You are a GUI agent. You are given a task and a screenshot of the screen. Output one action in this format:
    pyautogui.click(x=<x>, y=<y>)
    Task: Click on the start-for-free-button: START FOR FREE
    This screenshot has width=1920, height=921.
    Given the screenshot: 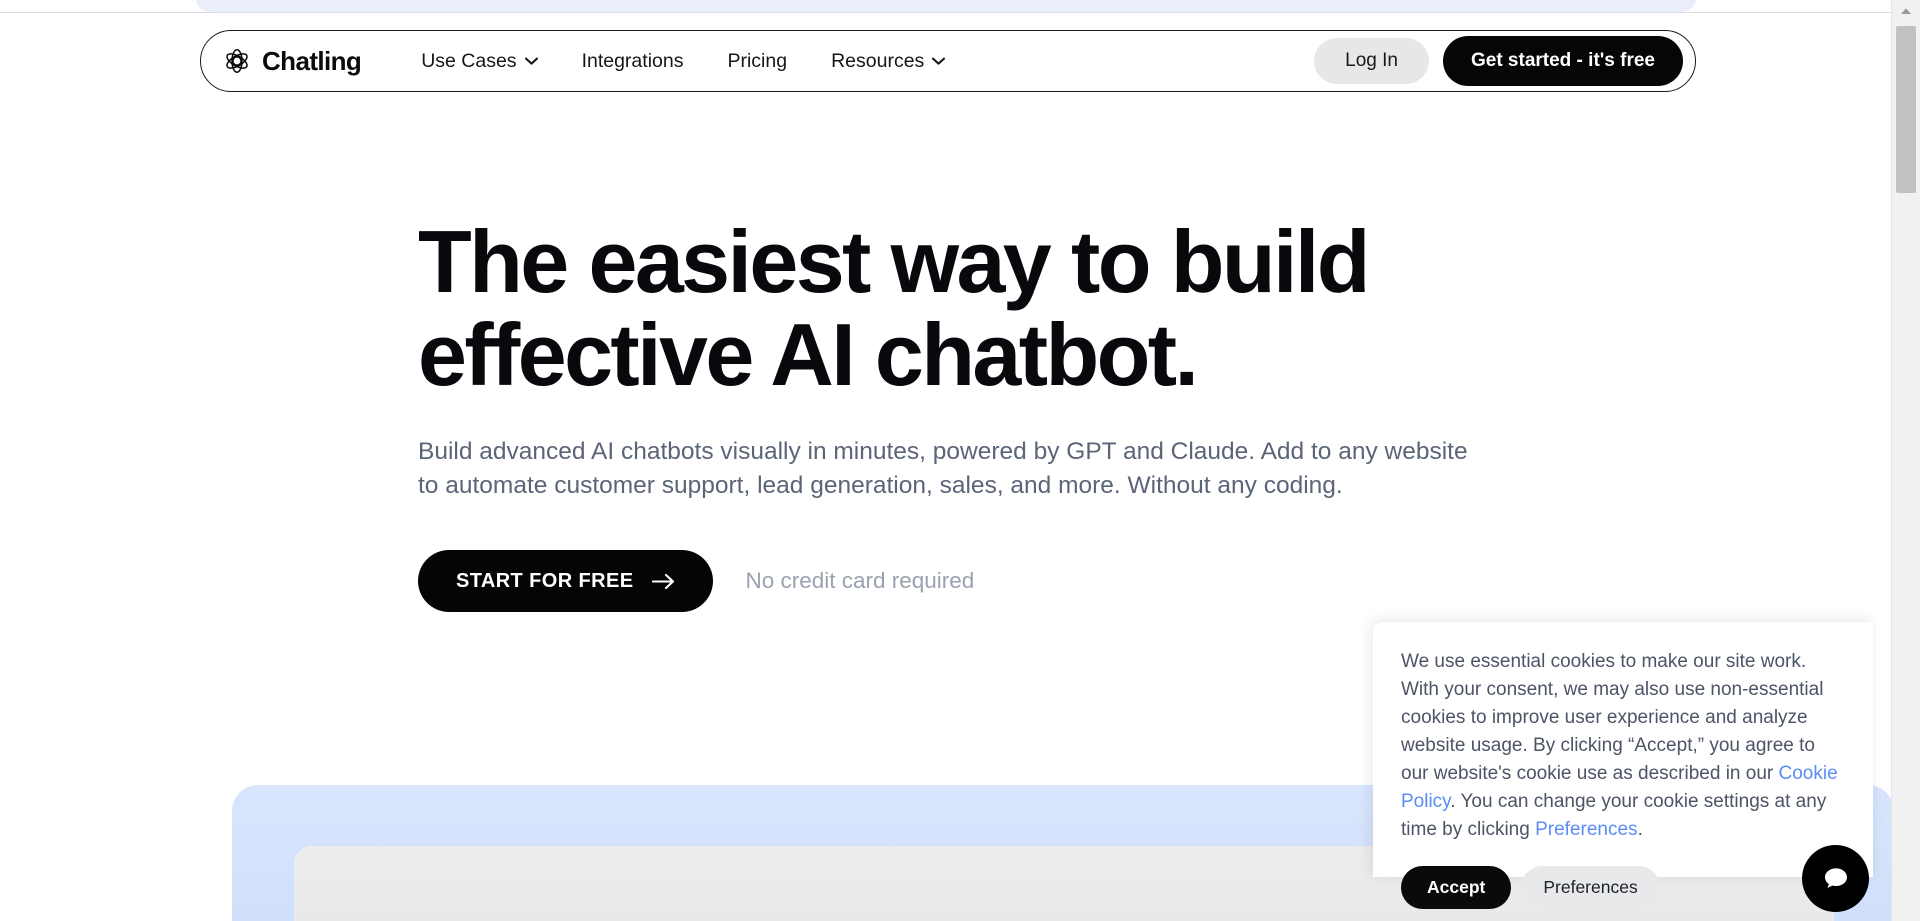 What is the action you would take?
    pyautogui.click(x=566, y=581)
    